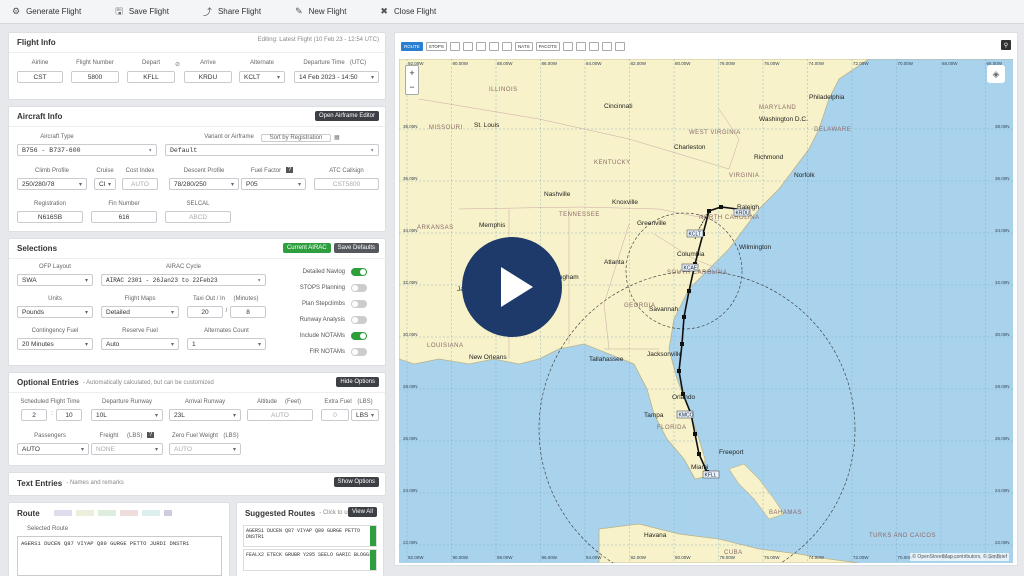  What do you see at coordinates (346, 184) in the screenshot?
I see `atc-callsign-input: CST5800` at bounding box center [346, 184].